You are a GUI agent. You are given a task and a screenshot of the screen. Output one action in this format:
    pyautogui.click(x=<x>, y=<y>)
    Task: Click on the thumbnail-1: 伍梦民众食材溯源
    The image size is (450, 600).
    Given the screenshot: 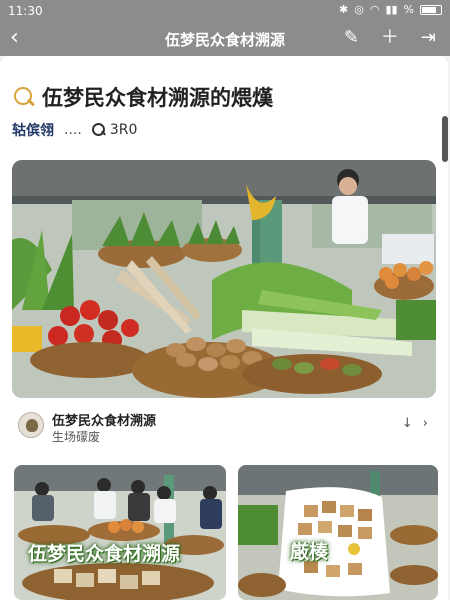 What is the action you would take?
    pyautogui.click(x=120, y=532)
    